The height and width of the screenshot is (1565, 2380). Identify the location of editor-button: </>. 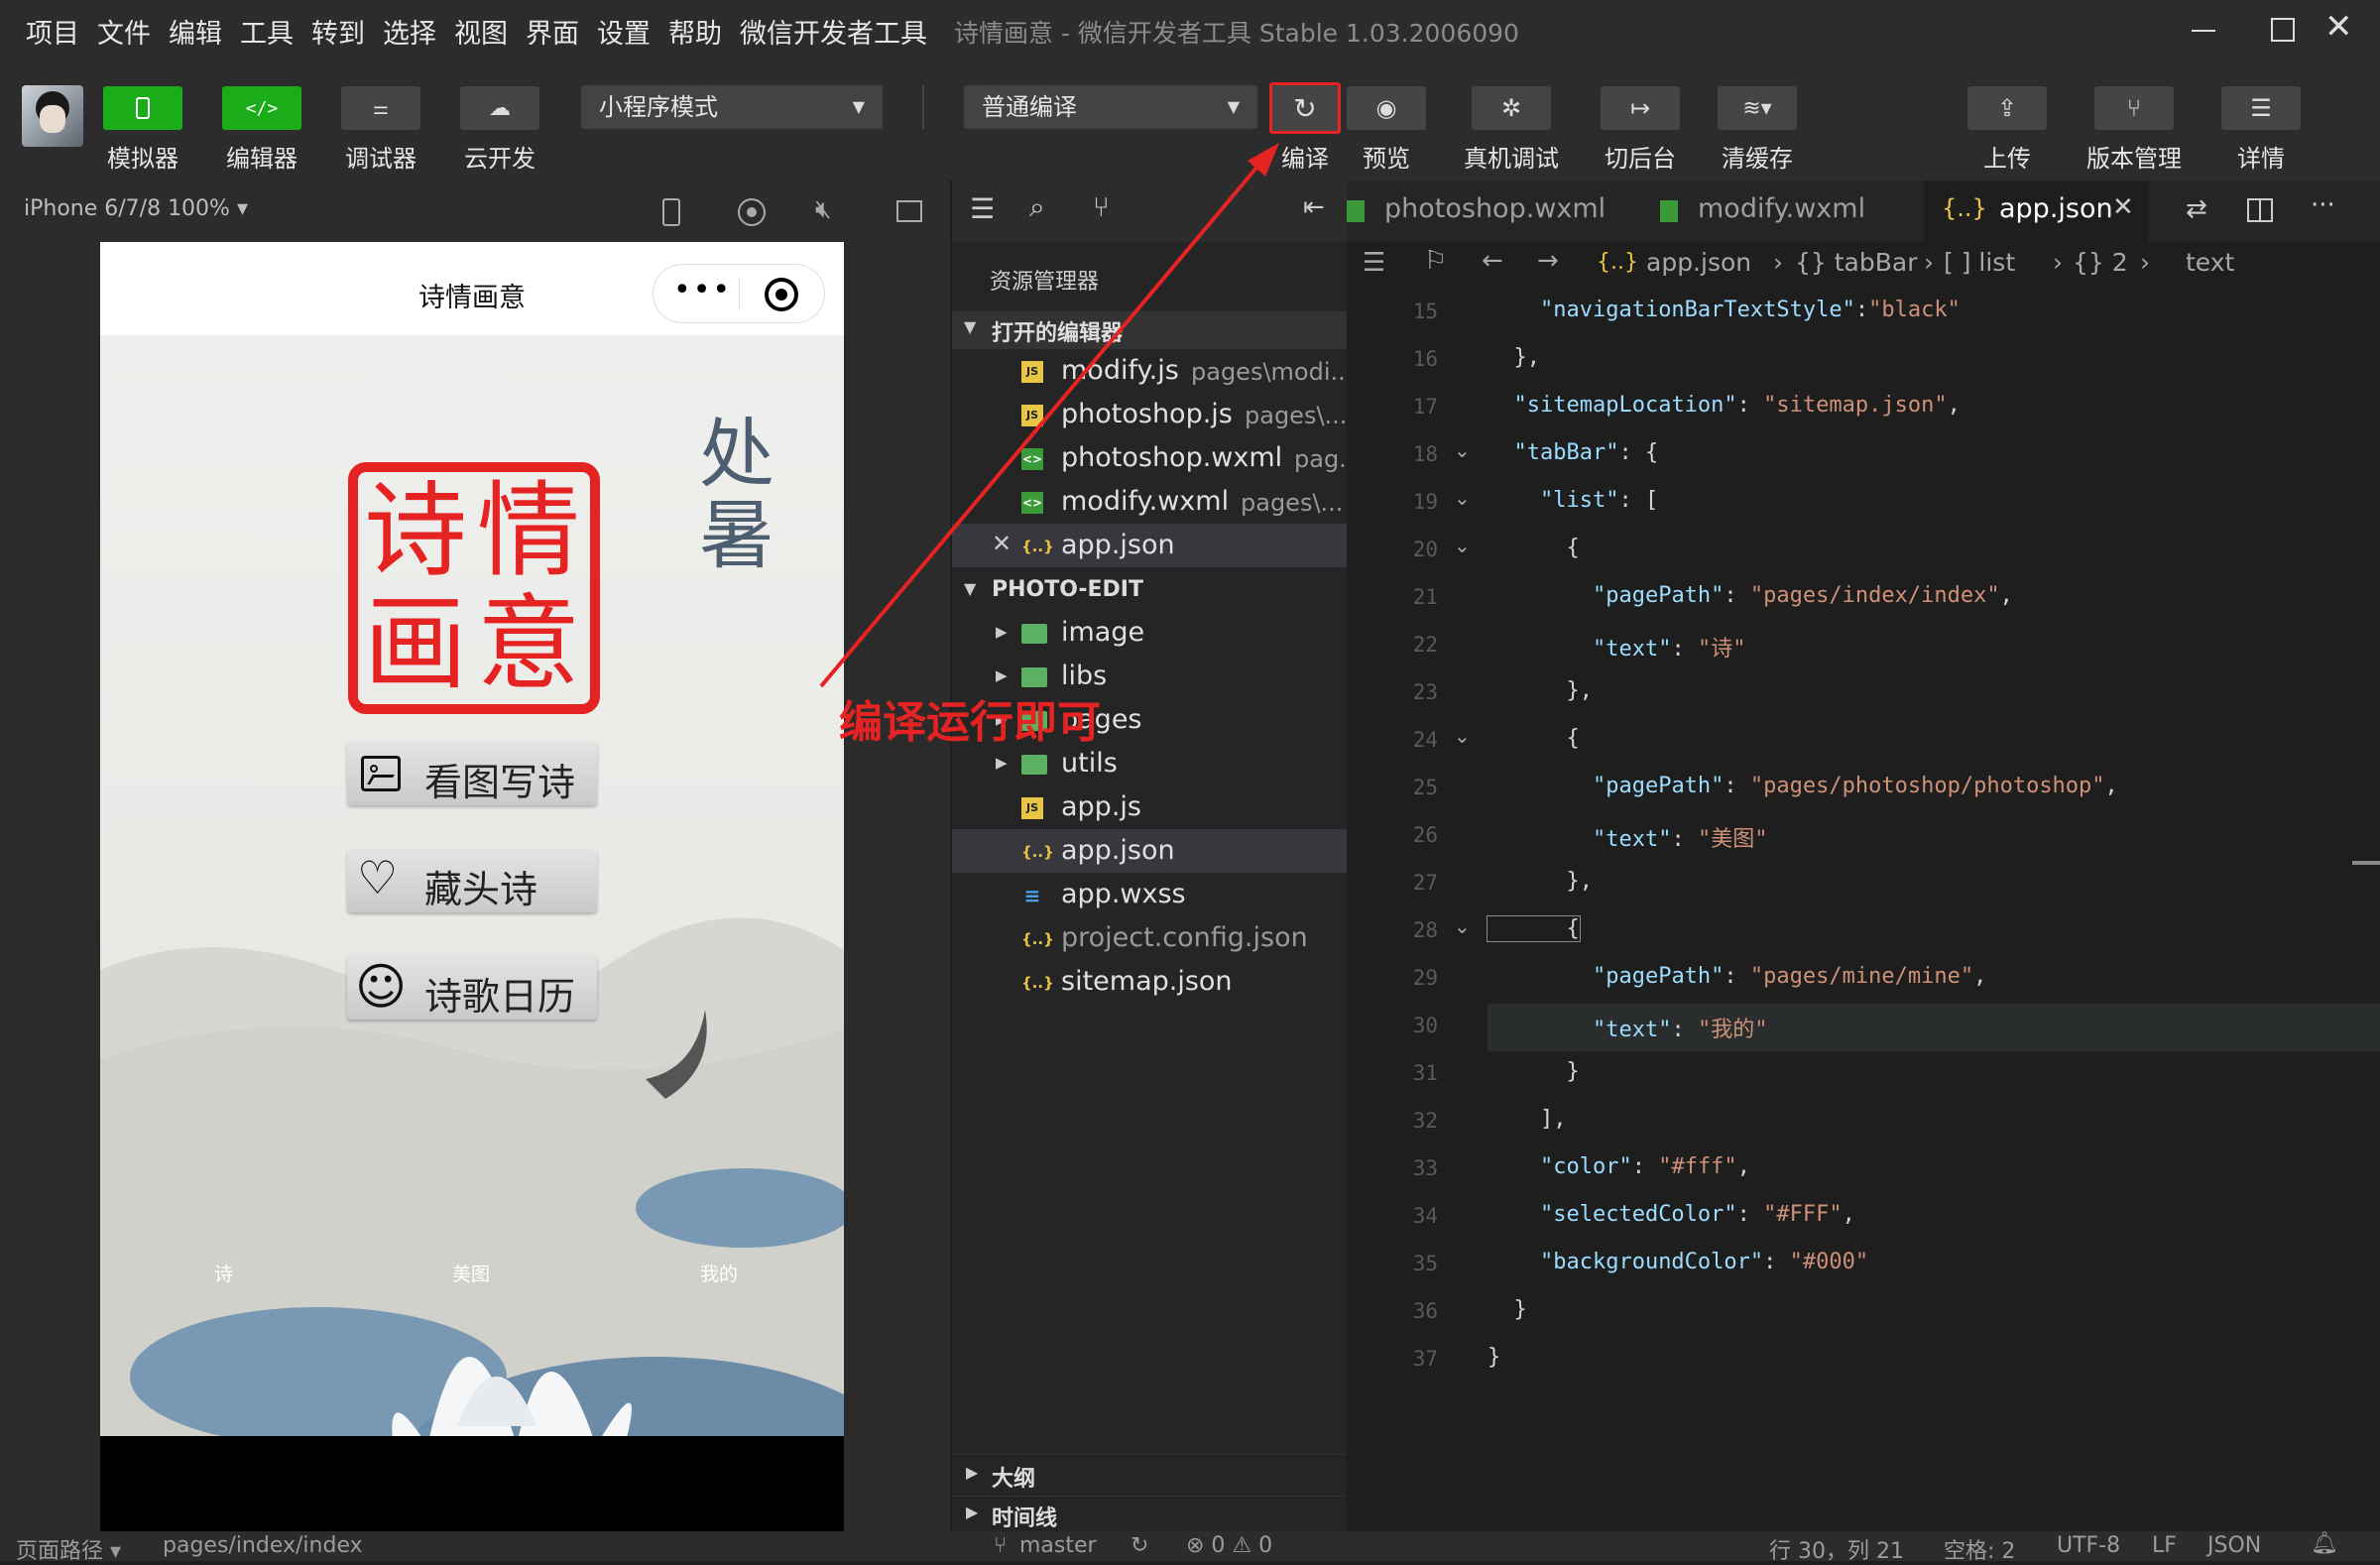
(261, 108).